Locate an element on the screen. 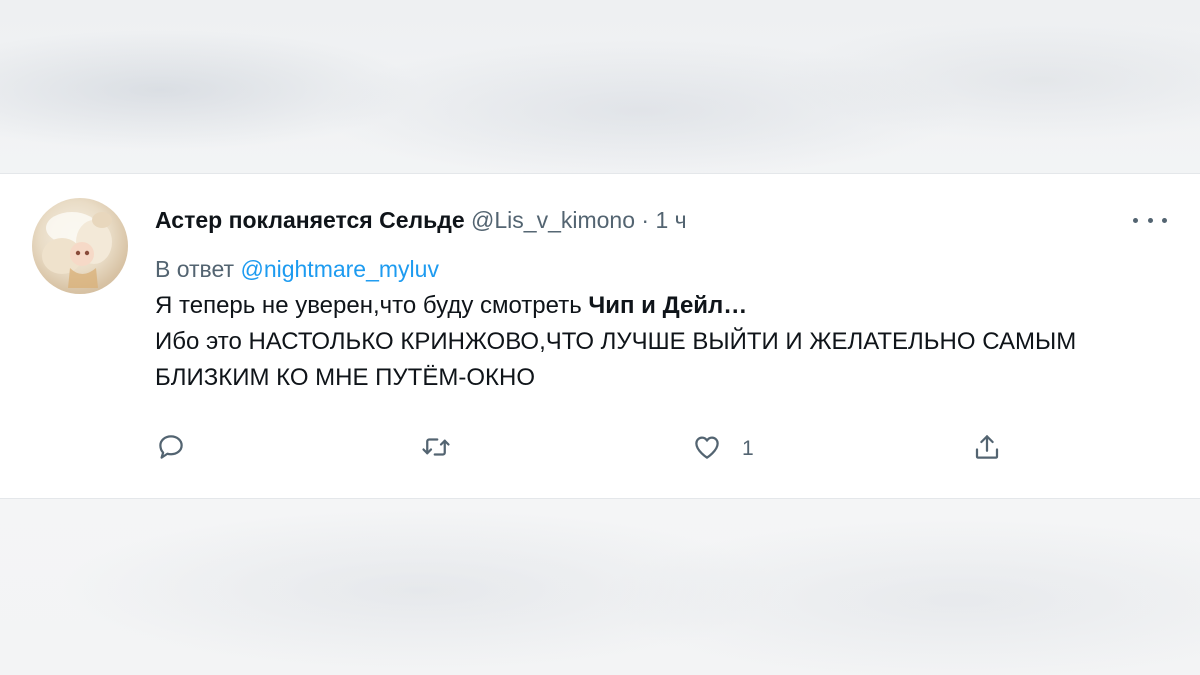  reply-button is located at coordinates (171, 449).